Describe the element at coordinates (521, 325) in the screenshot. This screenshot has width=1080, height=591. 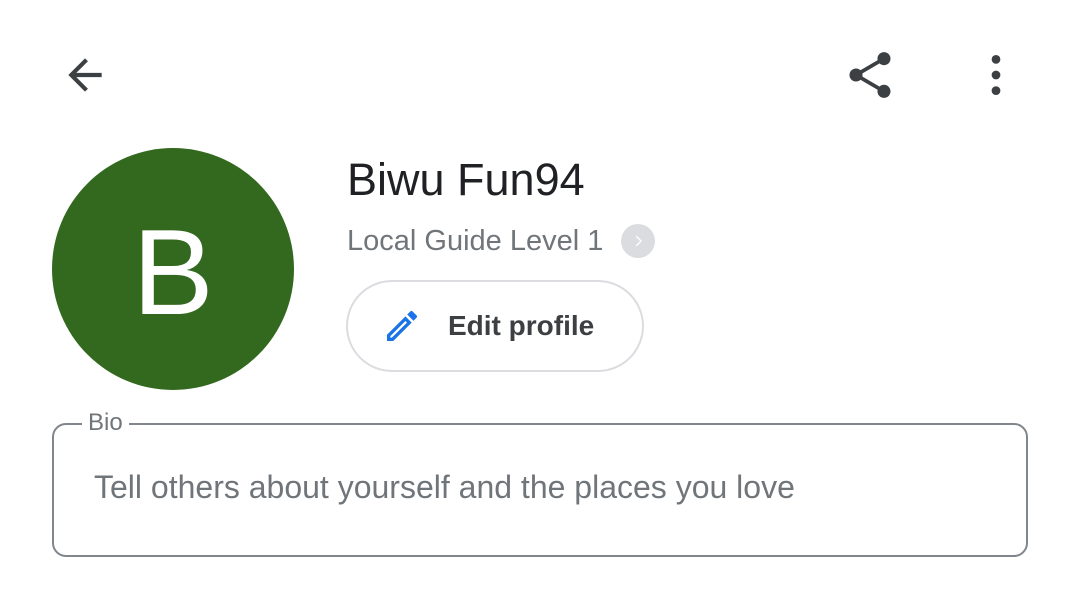
I see `edit-profile-label: Edit profile` at that location.